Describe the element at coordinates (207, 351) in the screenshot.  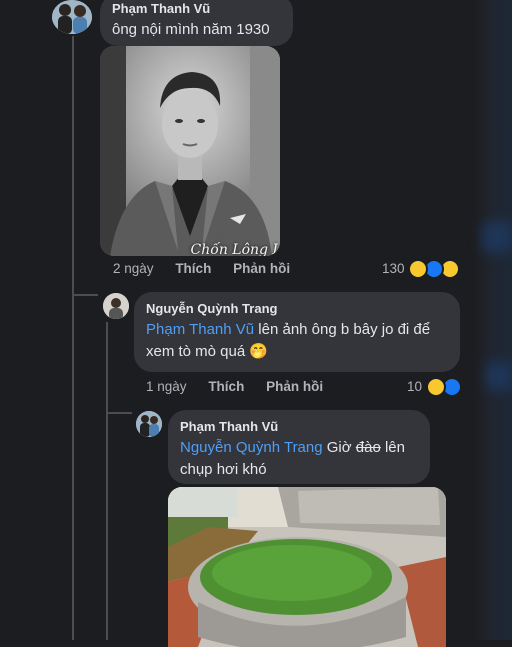
I see `comment-text-line2: xem tò mò quá 🤭` at that location.